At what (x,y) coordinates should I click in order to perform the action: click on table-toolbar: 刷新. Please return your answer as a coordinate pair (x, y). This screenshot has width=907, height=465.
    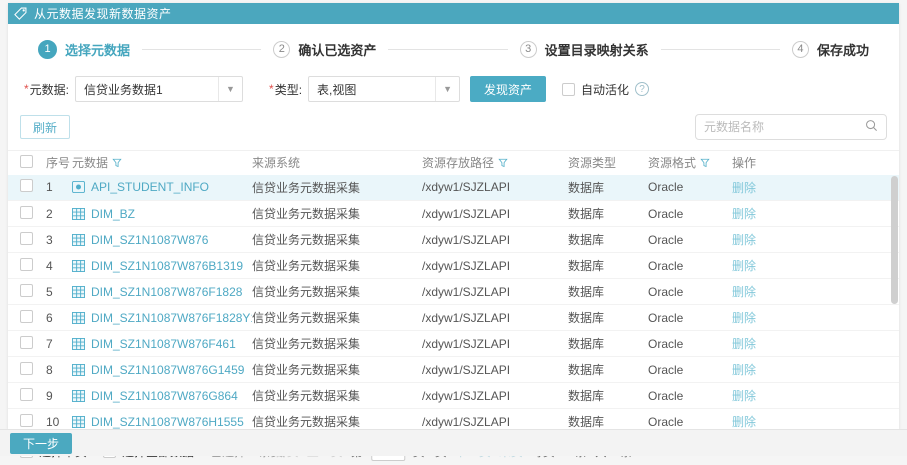
    Looking at the image, I should click on (453, 127).